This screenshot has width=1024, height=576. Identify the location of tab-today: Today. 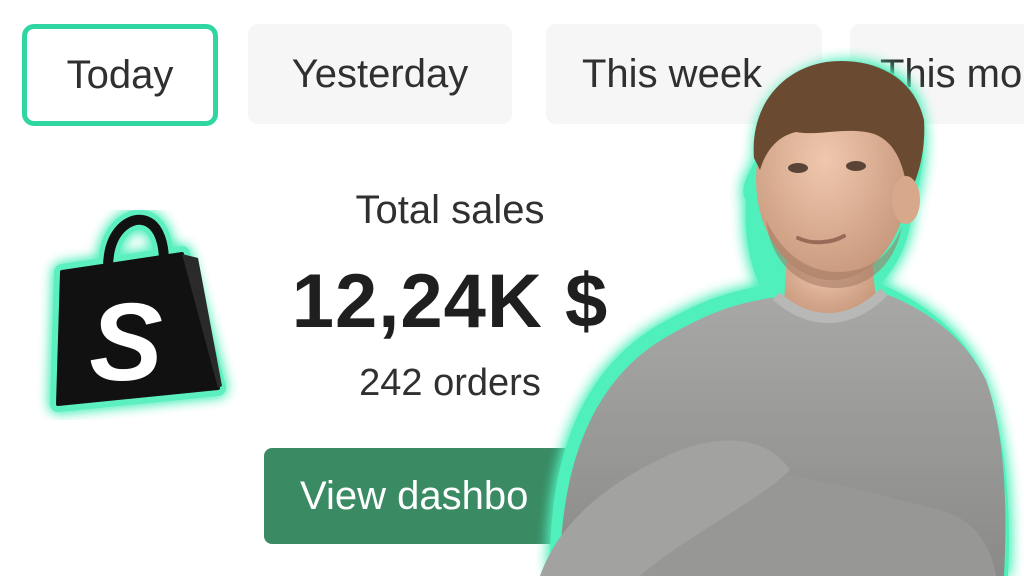
(120, 75).